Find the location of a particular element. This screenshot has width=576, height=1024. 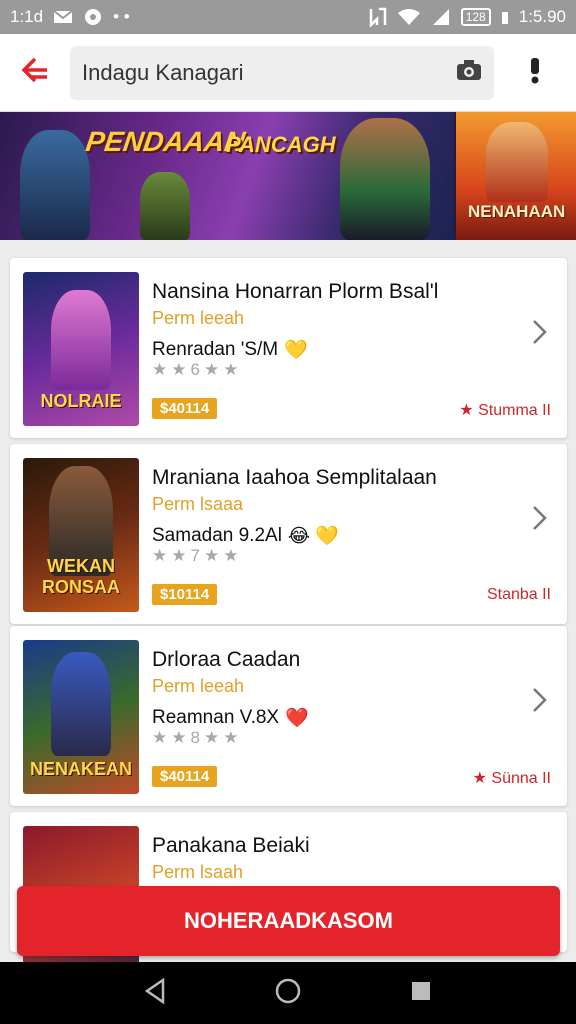

system-nav-bar is located at coordinates (288, 993).